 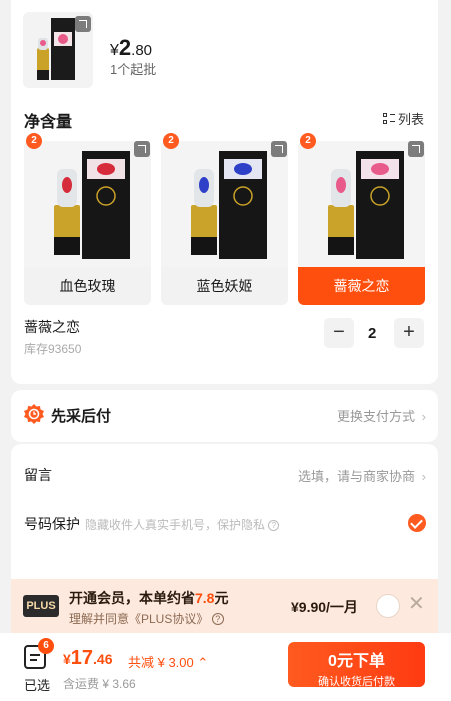 I want to click on place-order-button: 0元下单 确认收货后付款, so click(x=356, y=665).